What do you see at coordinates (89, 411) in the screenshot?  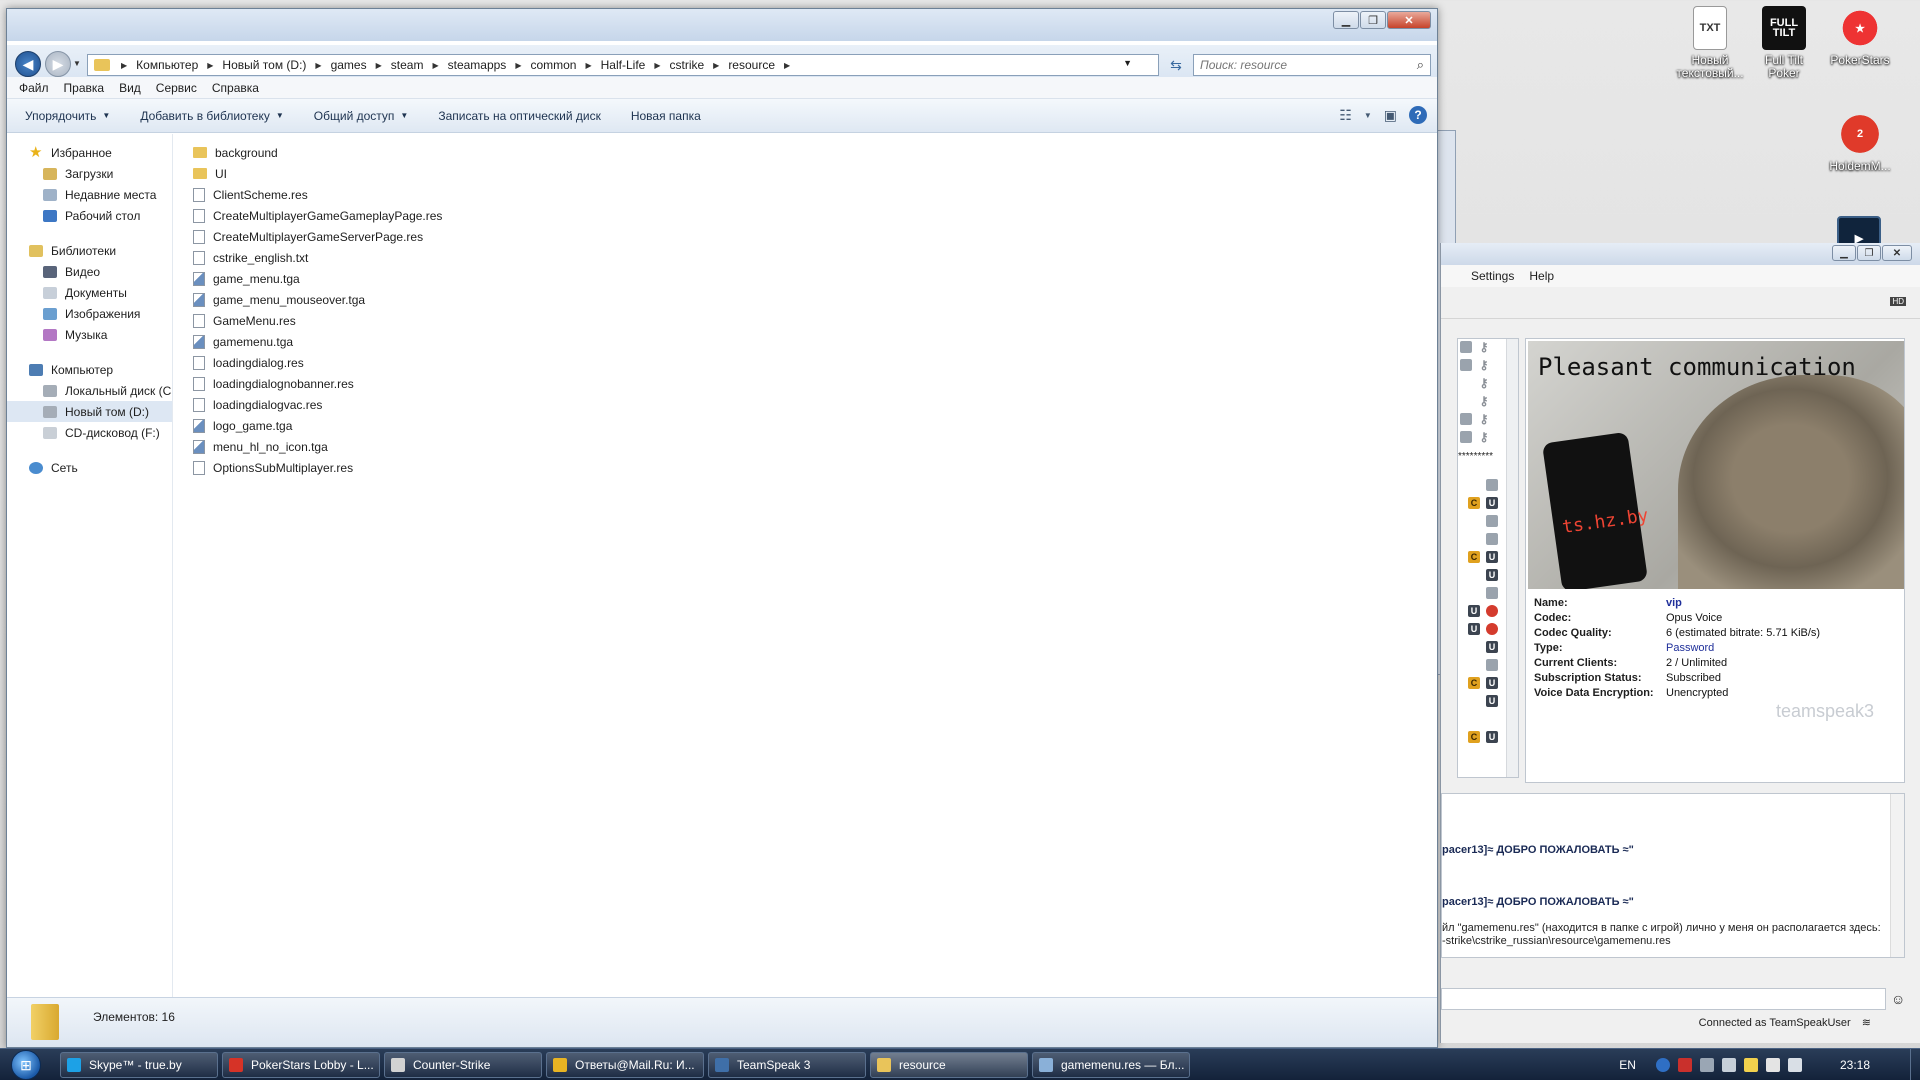 I see `nav-item-drive-d: Новый том (D:)` at bounding box center [89, 411].